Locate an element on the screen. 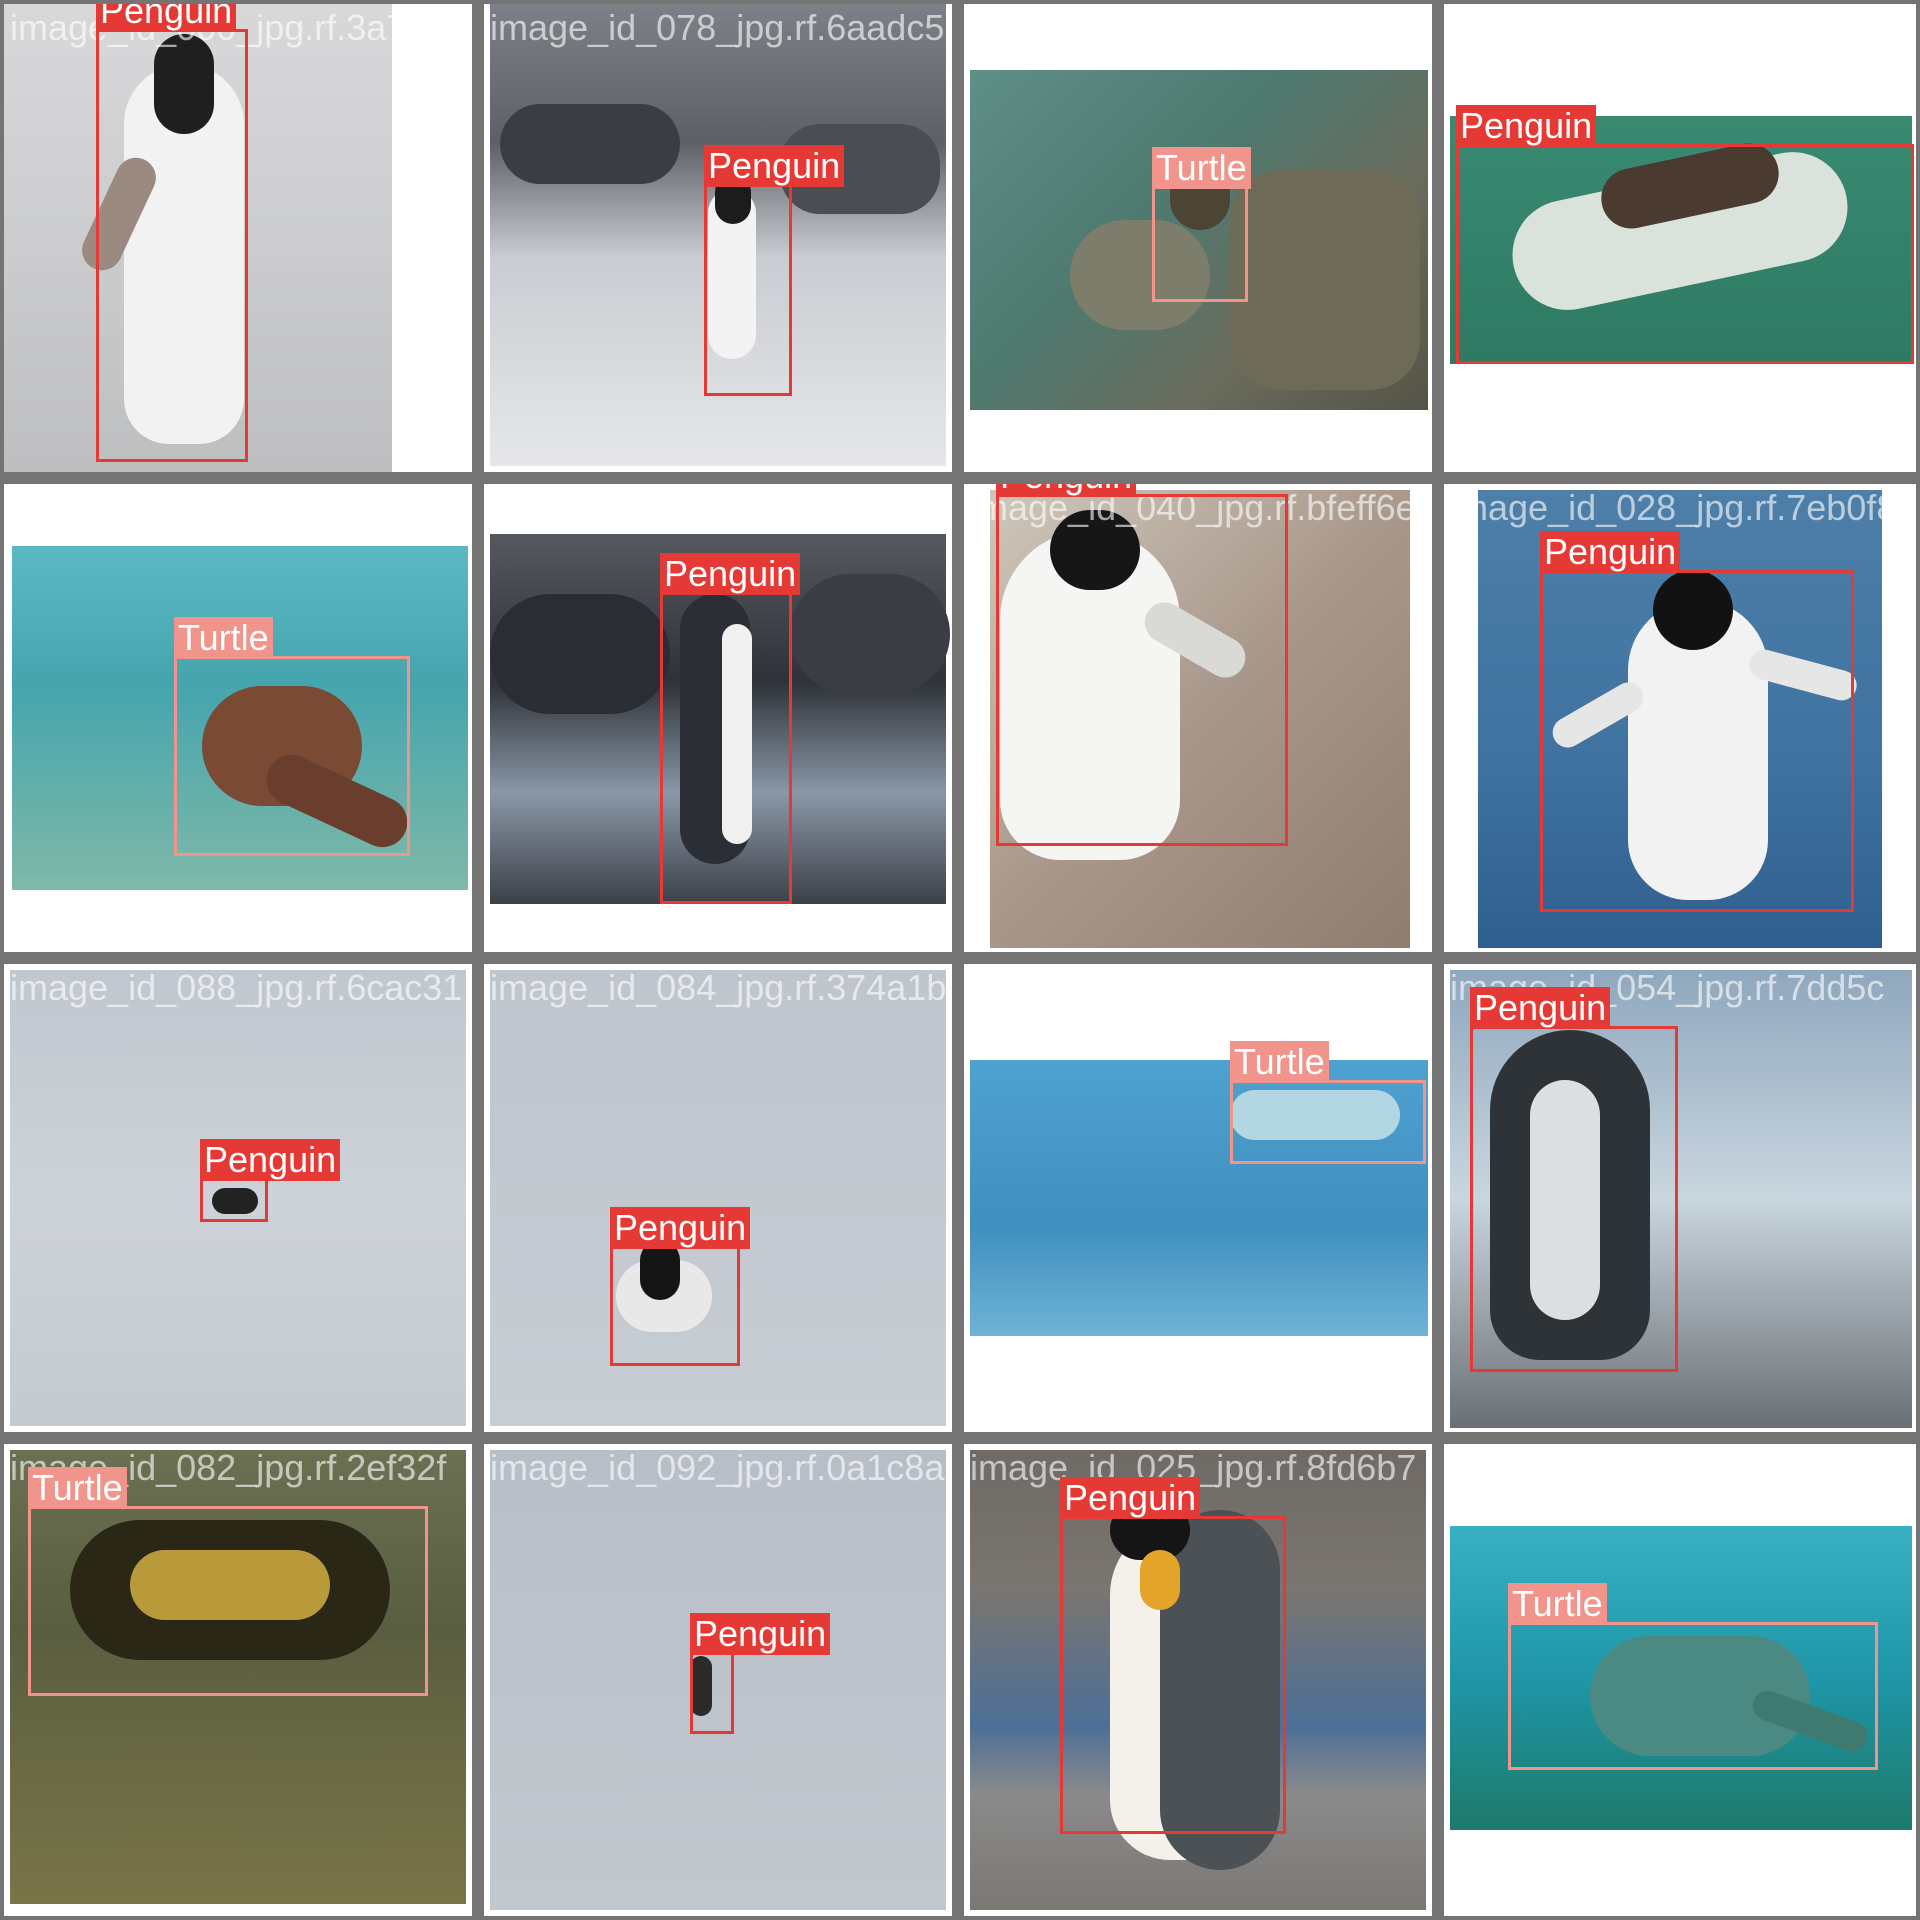 This screenshot has width=1920, height=1920. tile-filename: image_id_072_jpg.rf.64835 is located at coordinates (708, 507).